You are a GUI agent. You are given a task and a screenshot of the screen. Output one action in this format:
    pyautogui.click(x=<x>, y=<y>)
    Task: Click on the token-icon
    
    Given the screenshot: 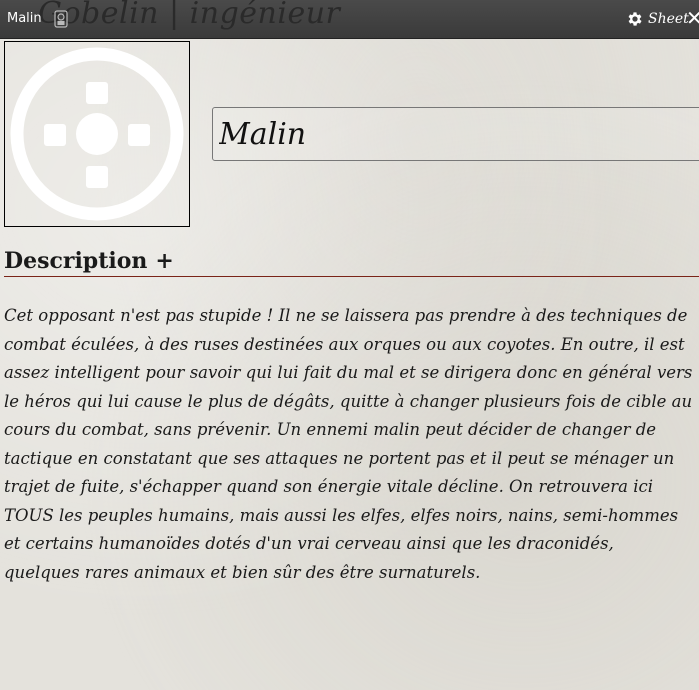 What is the action you would take?
    pyautogui.click(x=61, y=19)
    